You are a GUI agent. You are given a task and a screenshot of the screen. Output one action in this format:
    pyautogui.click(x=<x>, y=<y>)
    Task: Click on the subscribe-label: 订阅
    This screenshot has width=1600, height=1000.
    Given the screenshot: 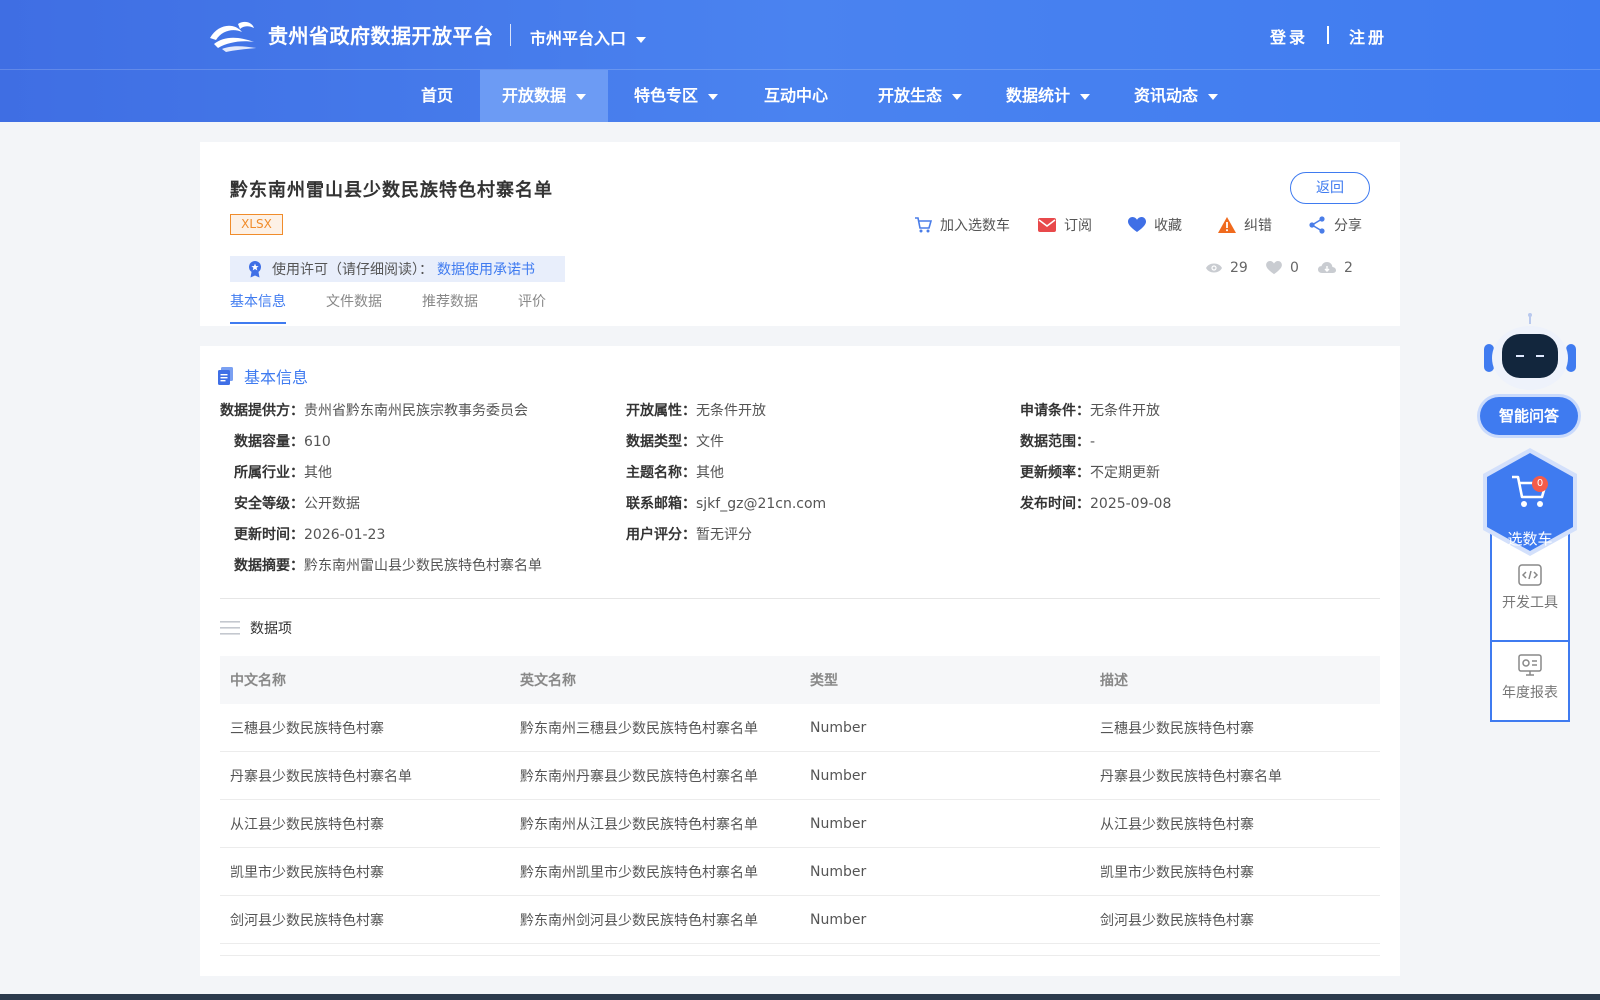 What is the action you would take?
    pyautogui.click(x=1078, y=226)
    